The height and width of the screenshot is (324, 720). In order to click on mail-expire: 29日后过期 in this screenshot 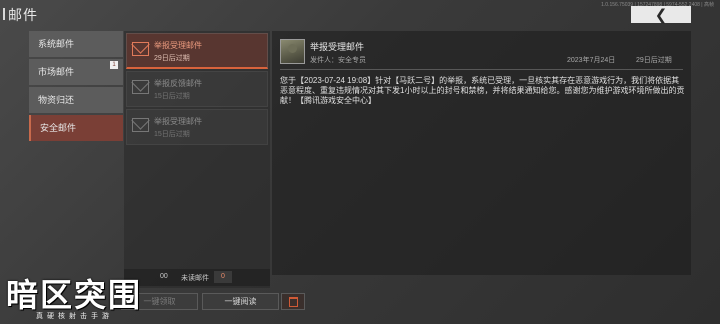, I will do `click(654, 60)`.